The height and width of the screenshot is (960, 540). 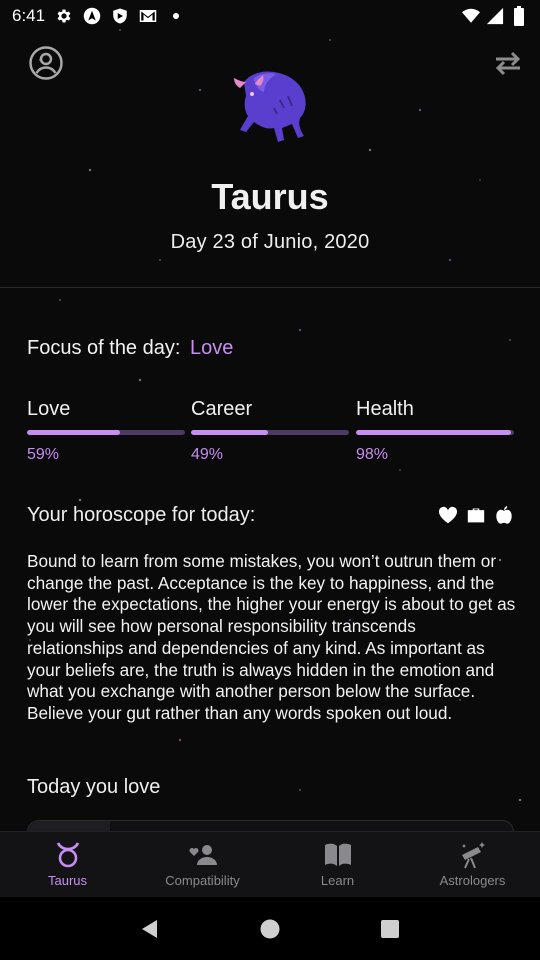 I want to click on today-you-love-heading: Today you love, so click(x=94, y=787).